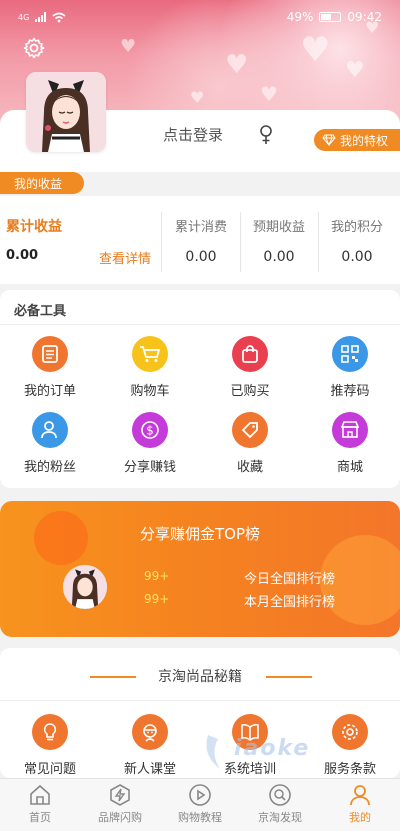 This screenshot has height=831, width=400. What do you see at coordinates (360, 795) in the screenshot?
I see `user-icon` at bounding box center [360, 795].